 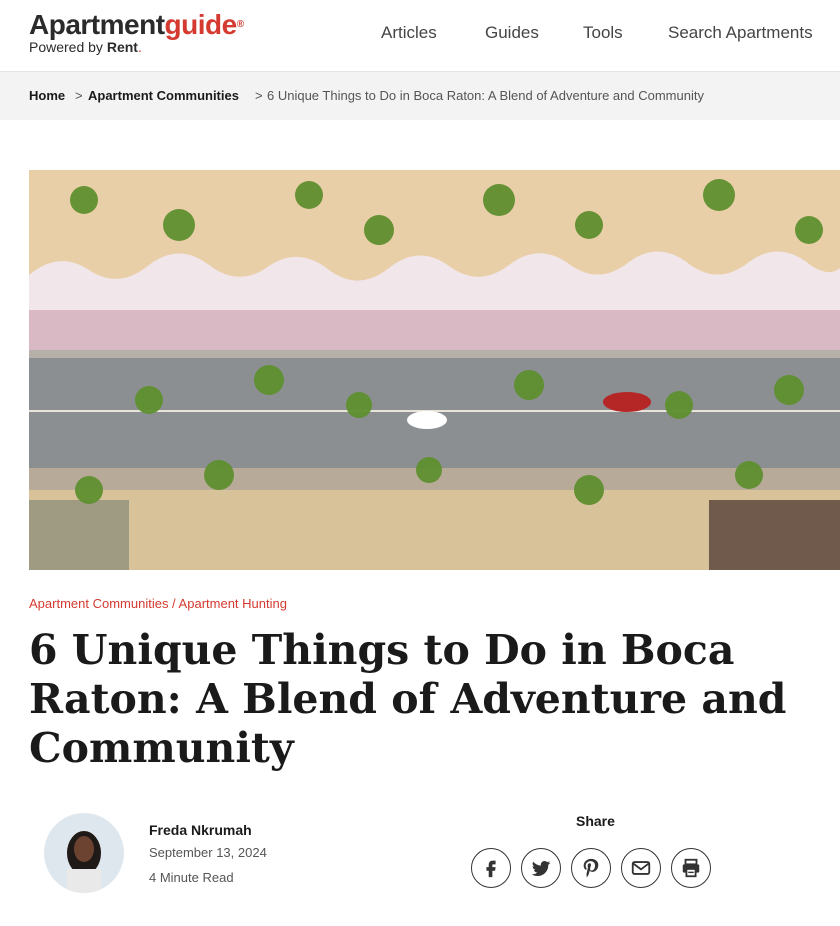 I want to click on logo-rent: Rent, so click(x=122, y=47).